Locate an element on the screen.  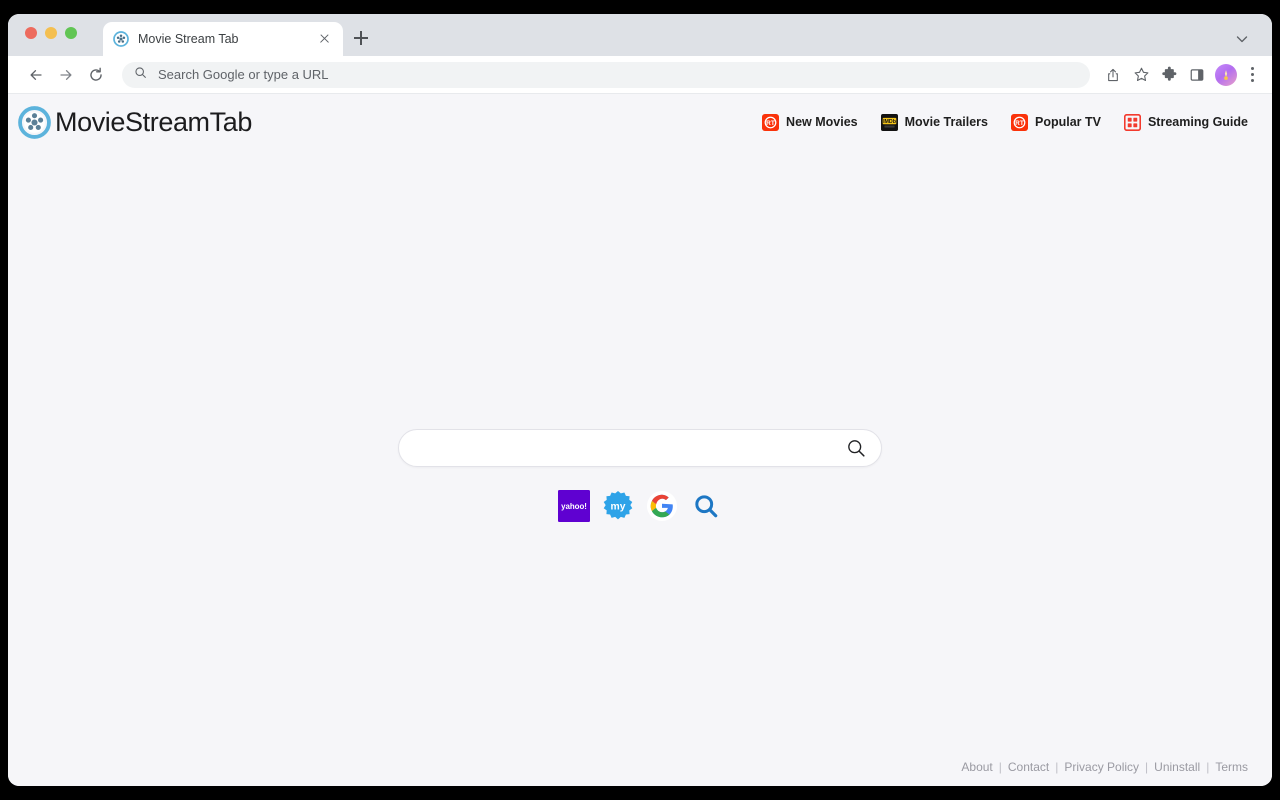
footer-link-uninstall: Uninstall is located at coordinates (1177, 767).